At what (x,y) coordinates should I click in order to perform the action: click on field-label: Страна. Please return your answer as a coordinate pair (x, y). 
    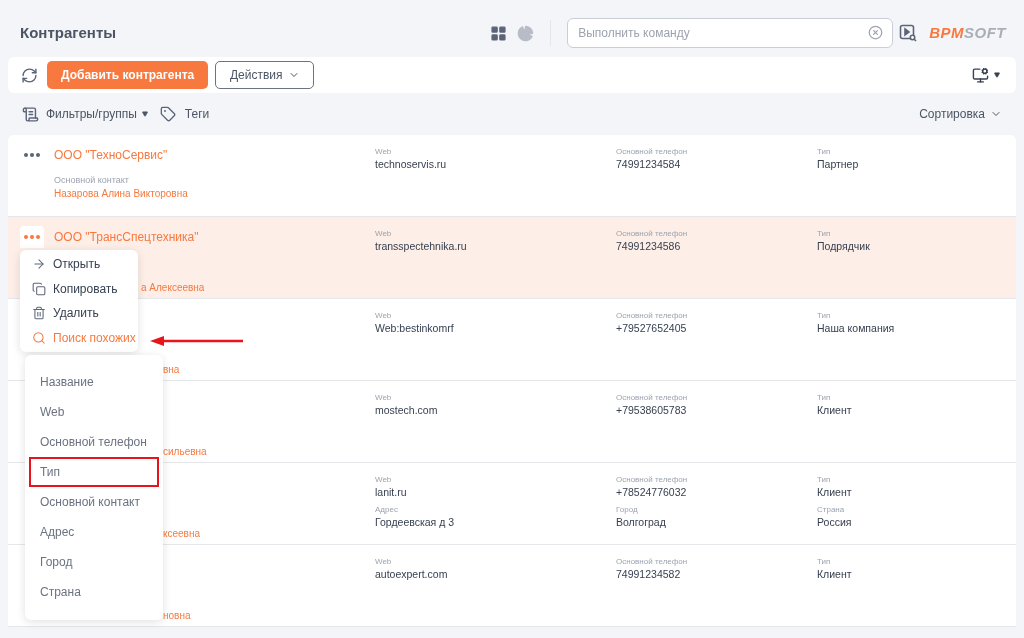
    Looking at the image, I should click on (831, 509).